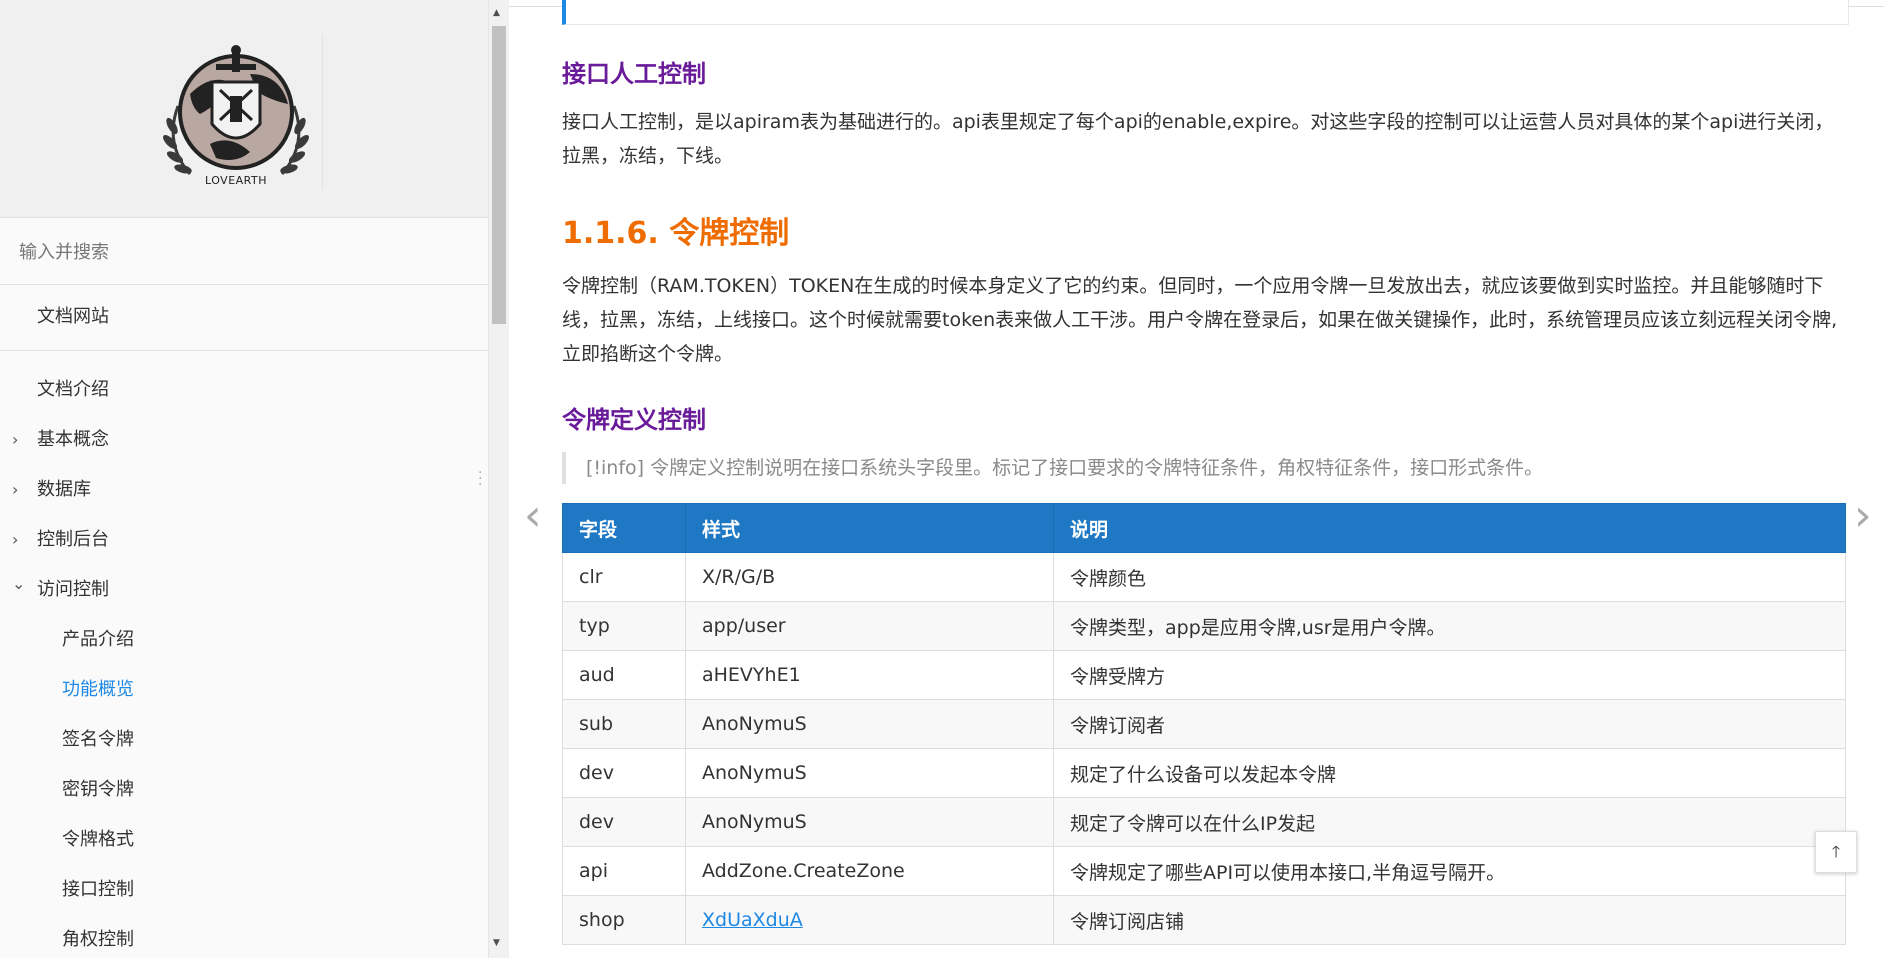  What do you see at coordinates (244, 640) in the screenshot?
I see `sidebar-item-product-intro: 产品介绍` at bounding box center [244, 640].